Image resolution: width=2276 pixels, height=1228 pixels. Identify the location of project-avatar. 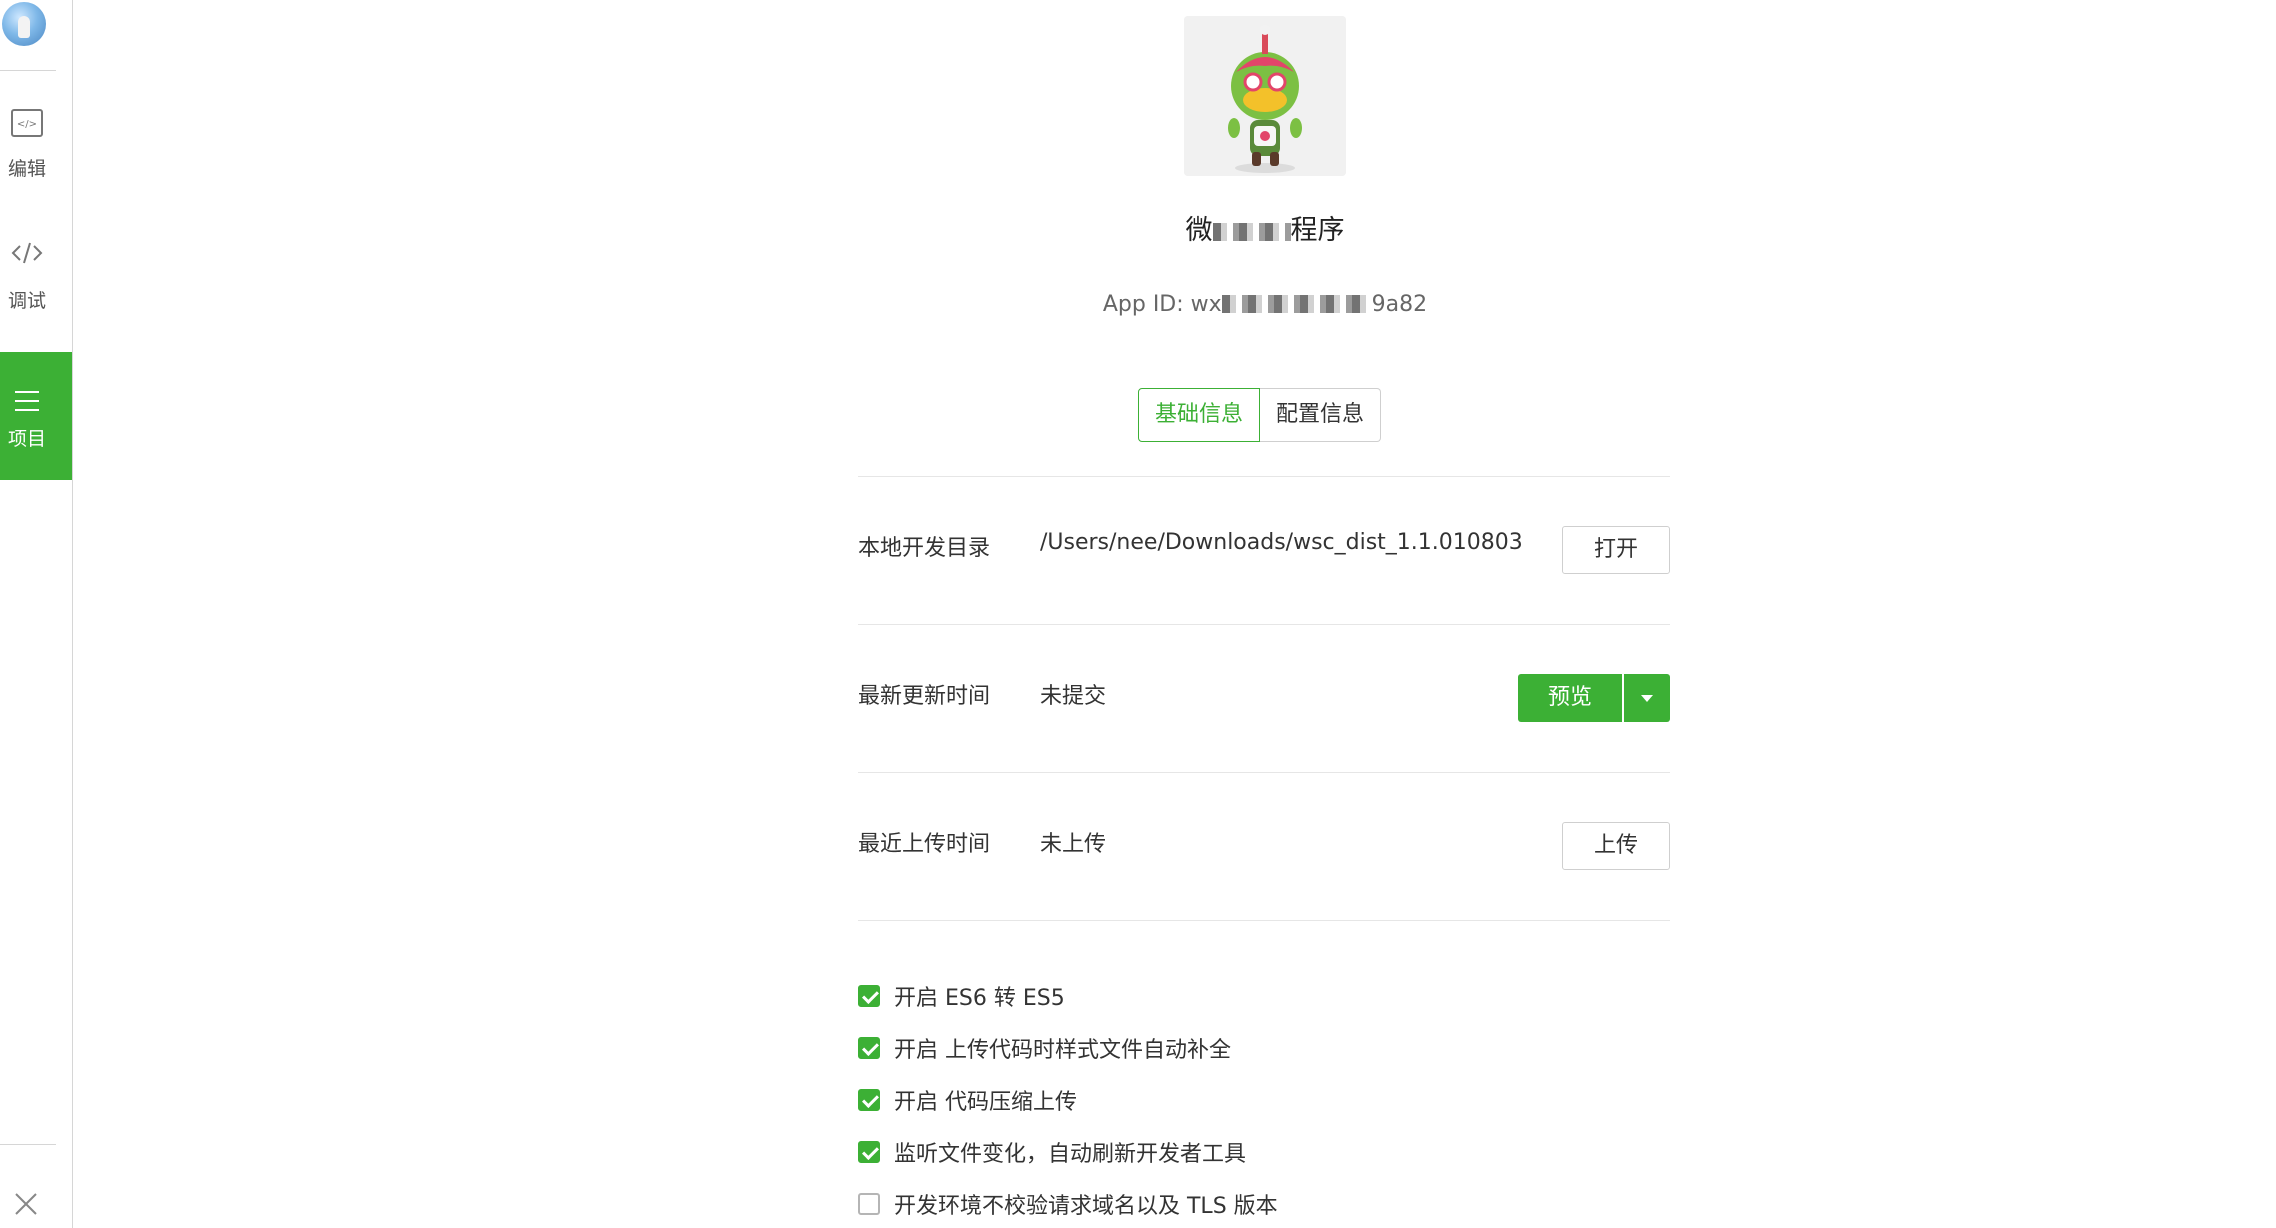
(1265, 96).